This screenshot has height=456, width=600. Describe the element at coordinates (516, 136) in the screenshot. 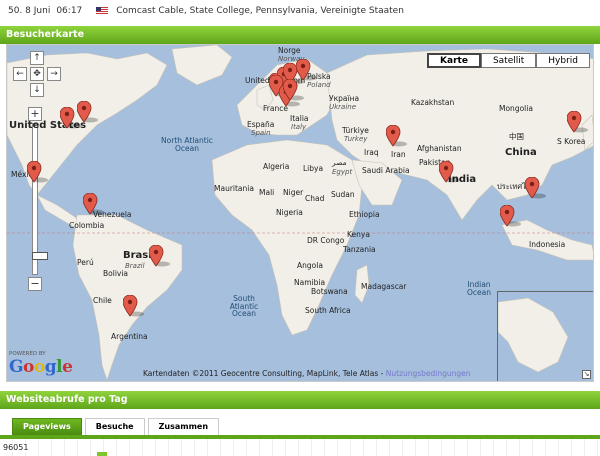

I see `map-label-china-cn: 中国` at that location.